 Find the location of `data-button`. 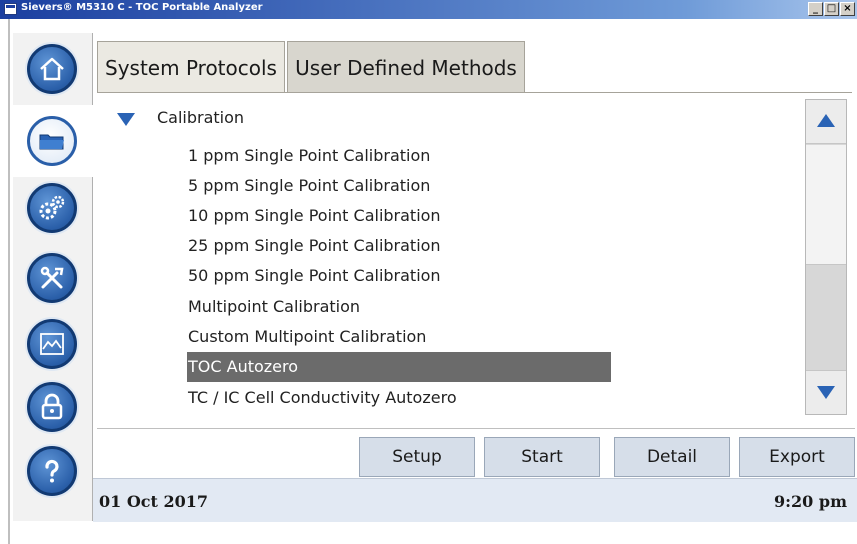

data-button is located at coordinates (52, 344).